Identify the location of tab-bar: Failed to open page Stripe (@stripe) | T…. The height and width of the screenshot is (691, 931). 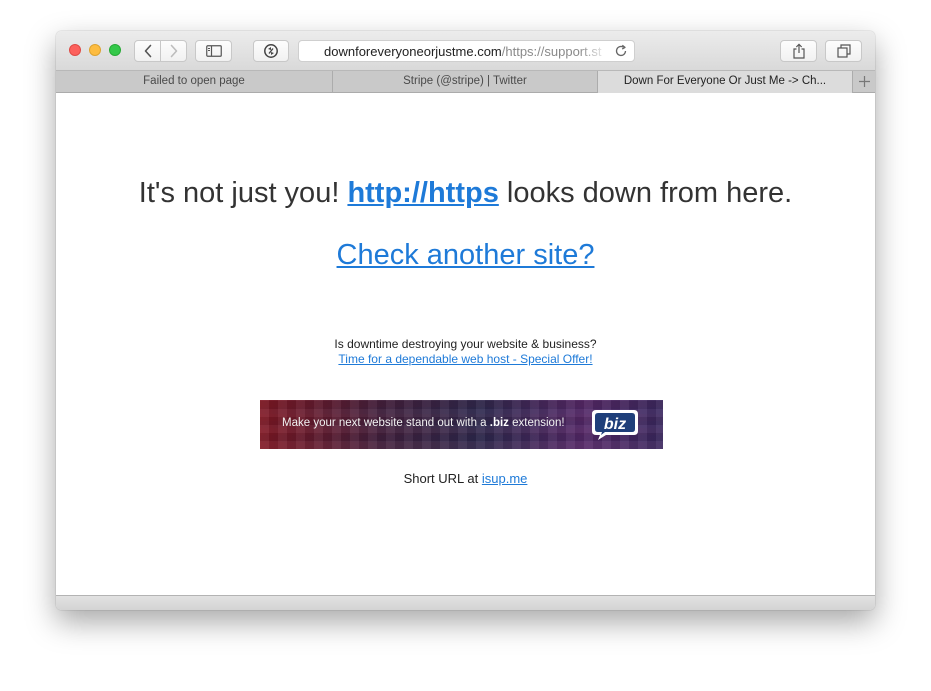
(465, 82).